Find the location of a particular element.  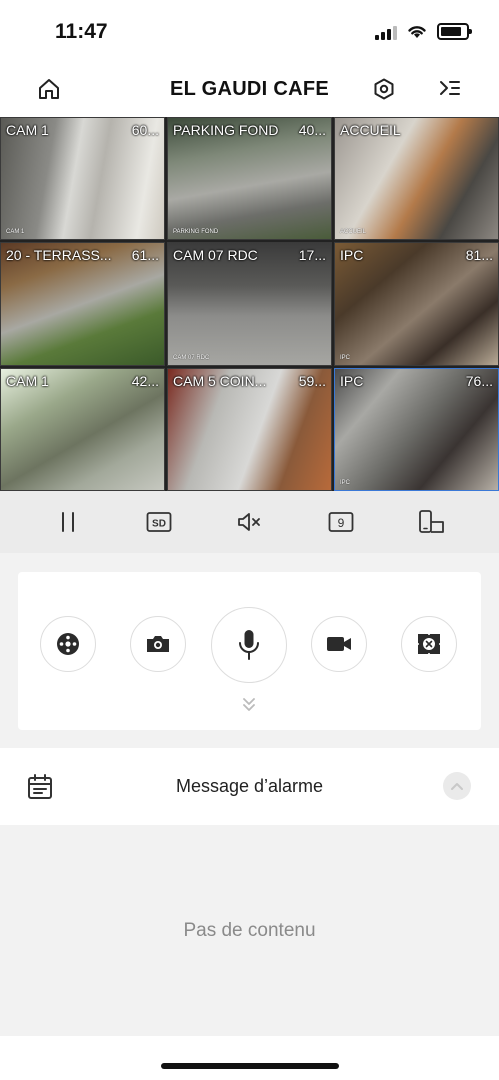

pause-icon is located at coordinates (67, 522).